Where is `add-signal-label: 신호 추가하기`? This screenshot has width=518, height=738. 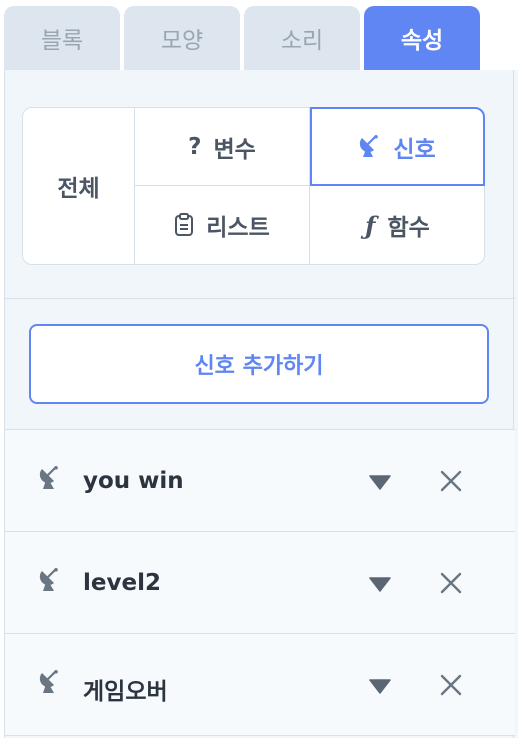
add-signal-label: 신호 추가하기 is located at coordinates (259, 366).